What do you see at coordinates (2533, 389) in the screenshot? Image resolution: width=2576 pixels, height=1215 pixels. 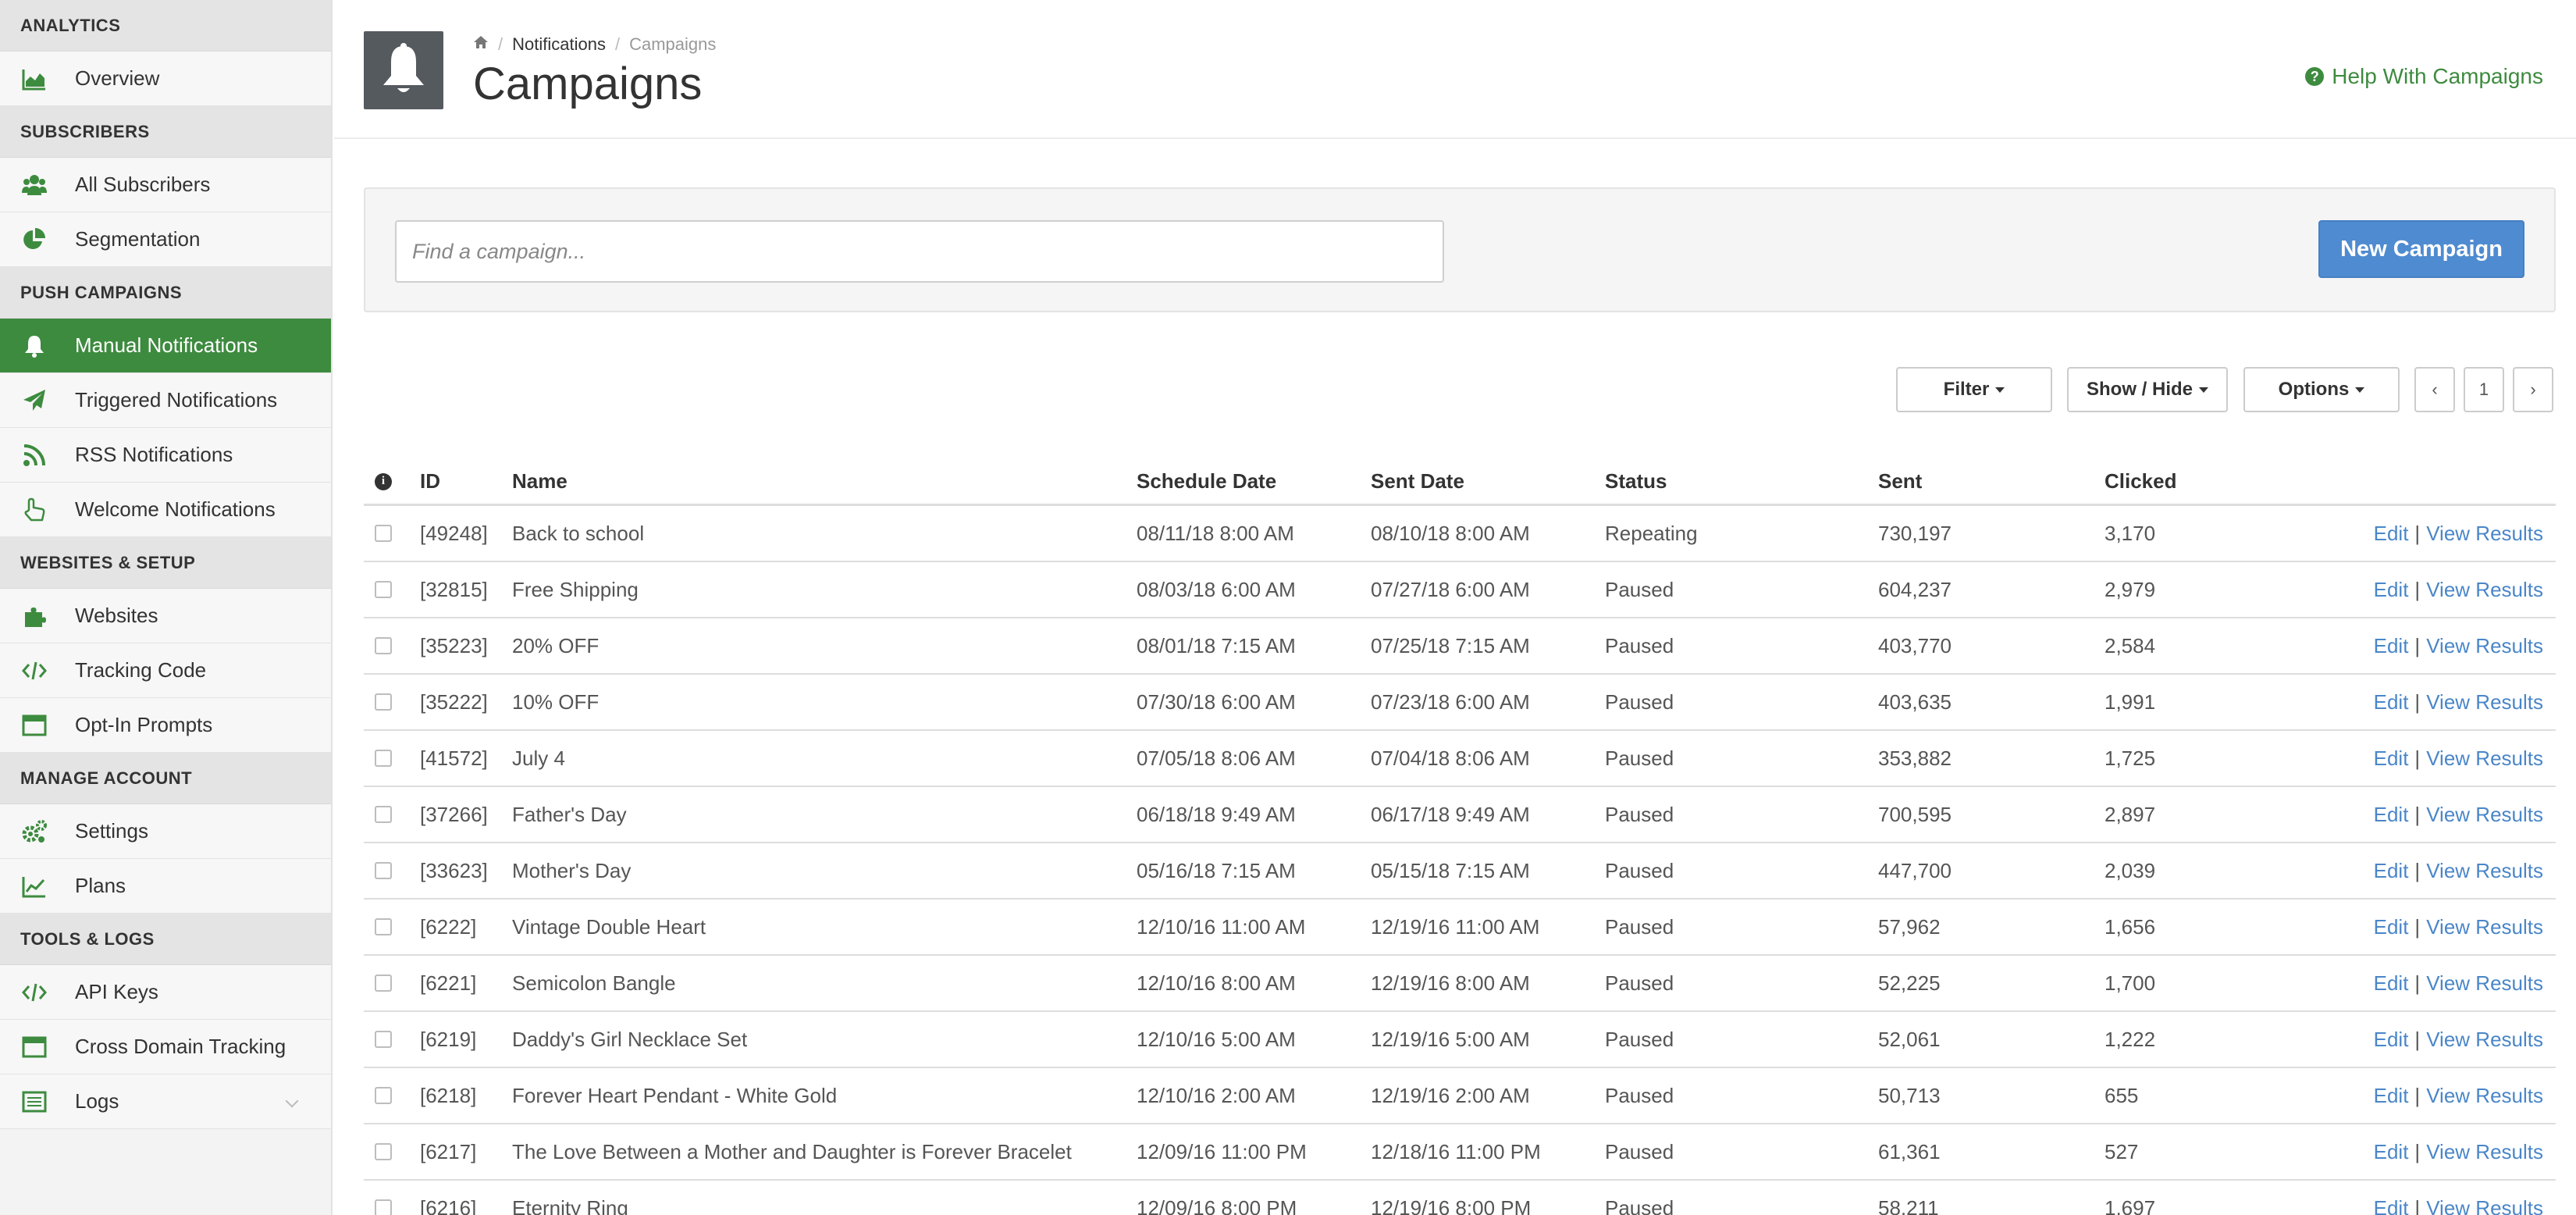 I see `pagination-next-button: ›` at bounding box center [2533, 389].